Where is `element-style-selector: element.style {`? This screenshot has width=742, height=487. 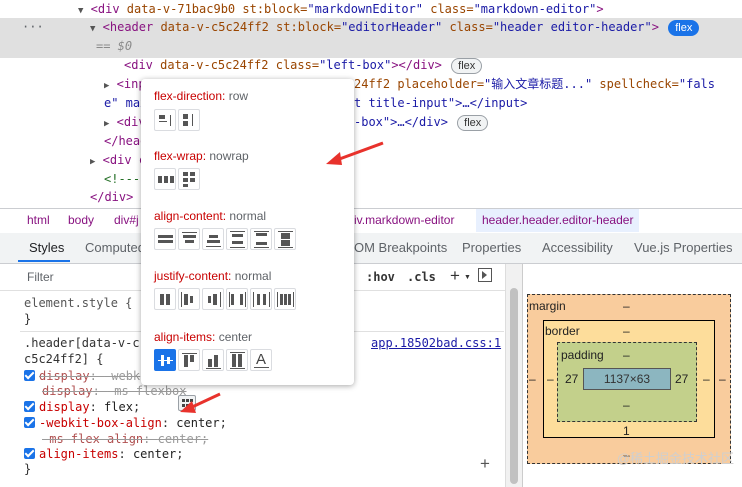
element-style-selector: element.style { is located at coordinates (78, 303).